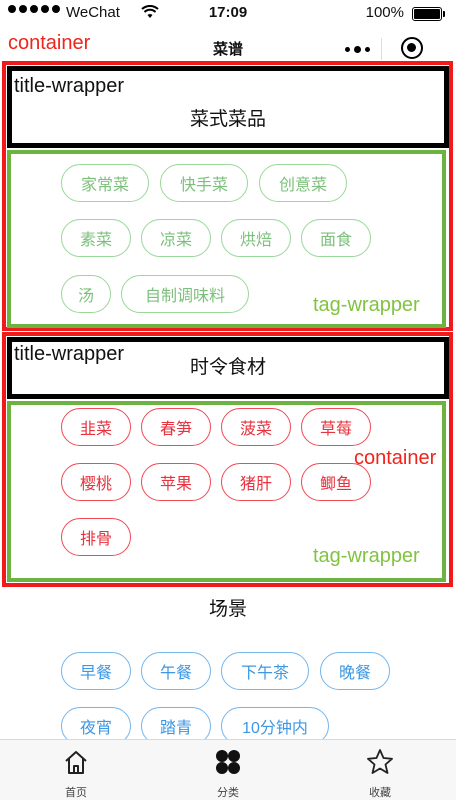 The width and height of the screenshot is (456, 800). What do you see at coordinates (185, 294) in the screenshot?
I see `tag-zizhitiaoweiliao: 自制调味料` at bounding box center [185, 294].